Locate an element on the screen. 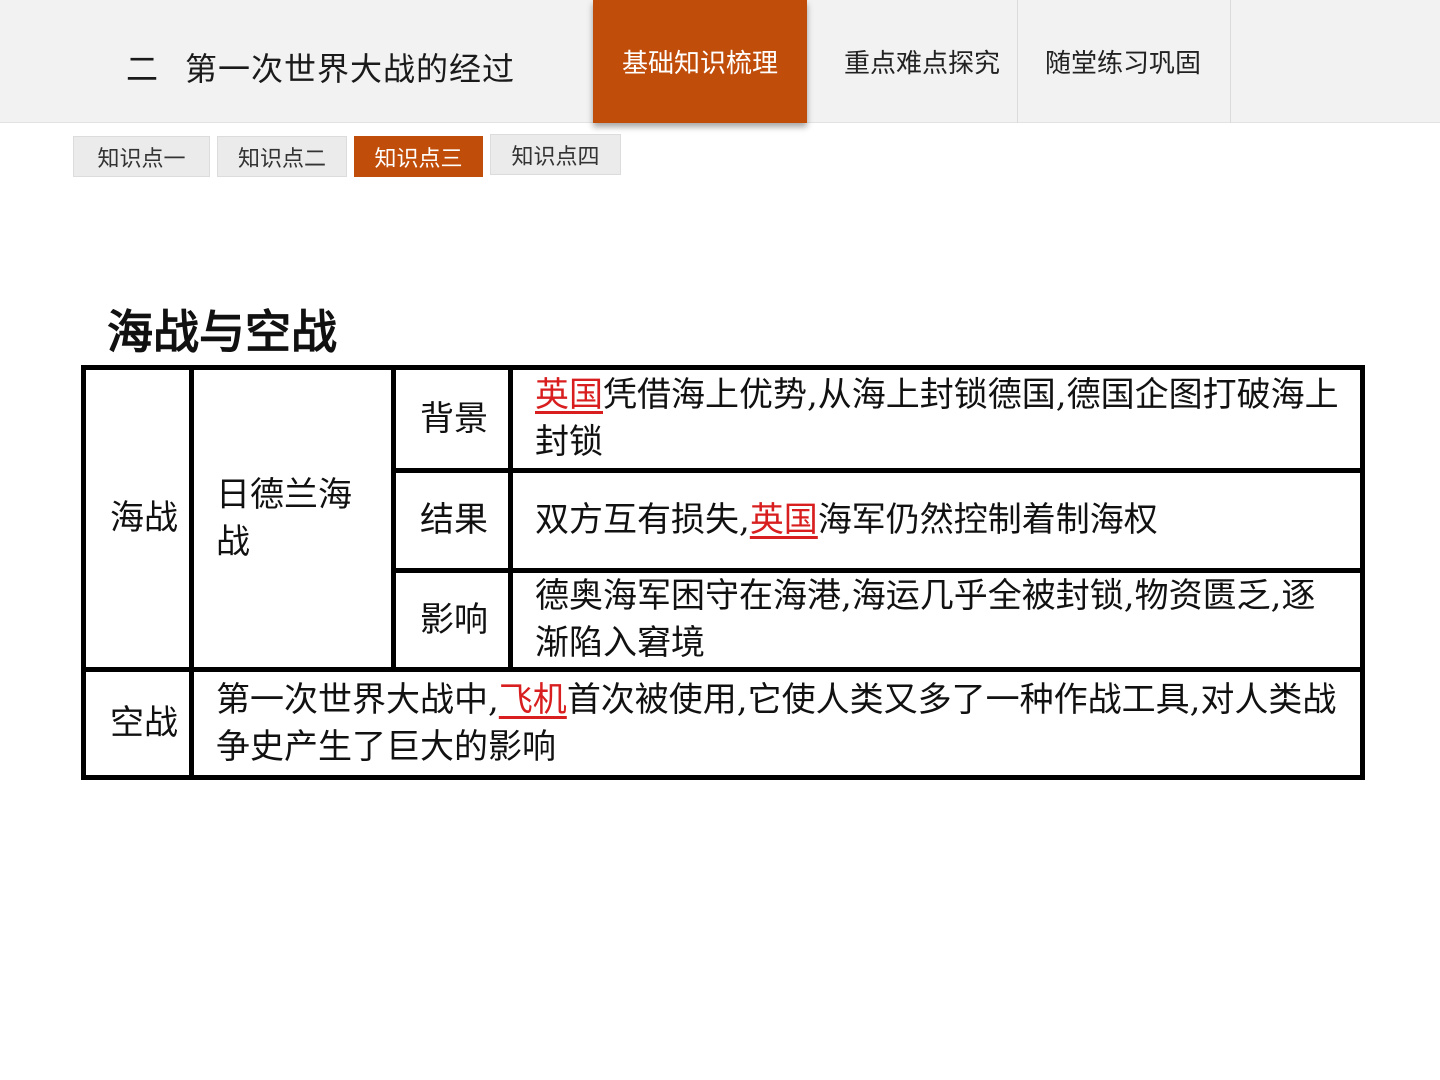 Image resolution: width=1440 pixels, height=1080 pixels. tab-label: 随堂练习巩固 is located at coordinates (1122, 64).